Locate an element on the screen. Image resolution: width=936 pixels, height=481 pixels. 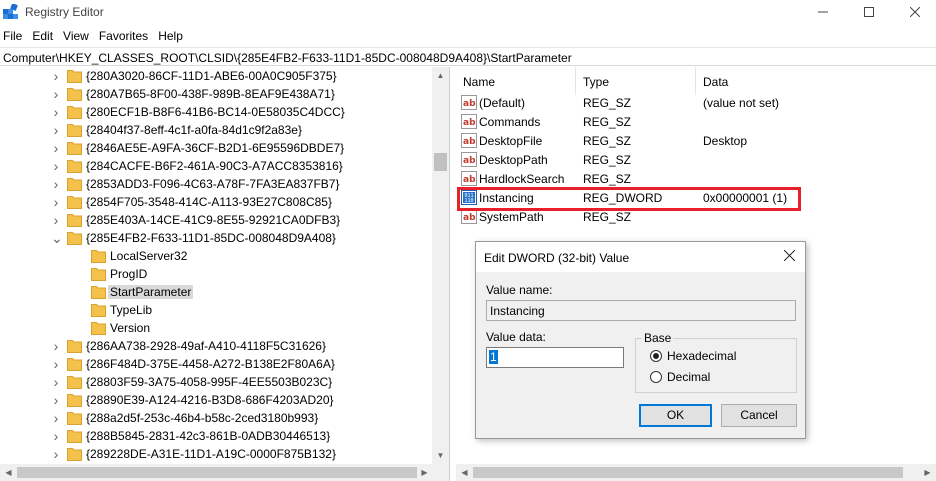
dialog-close-button is located at coordinates (789, 257).